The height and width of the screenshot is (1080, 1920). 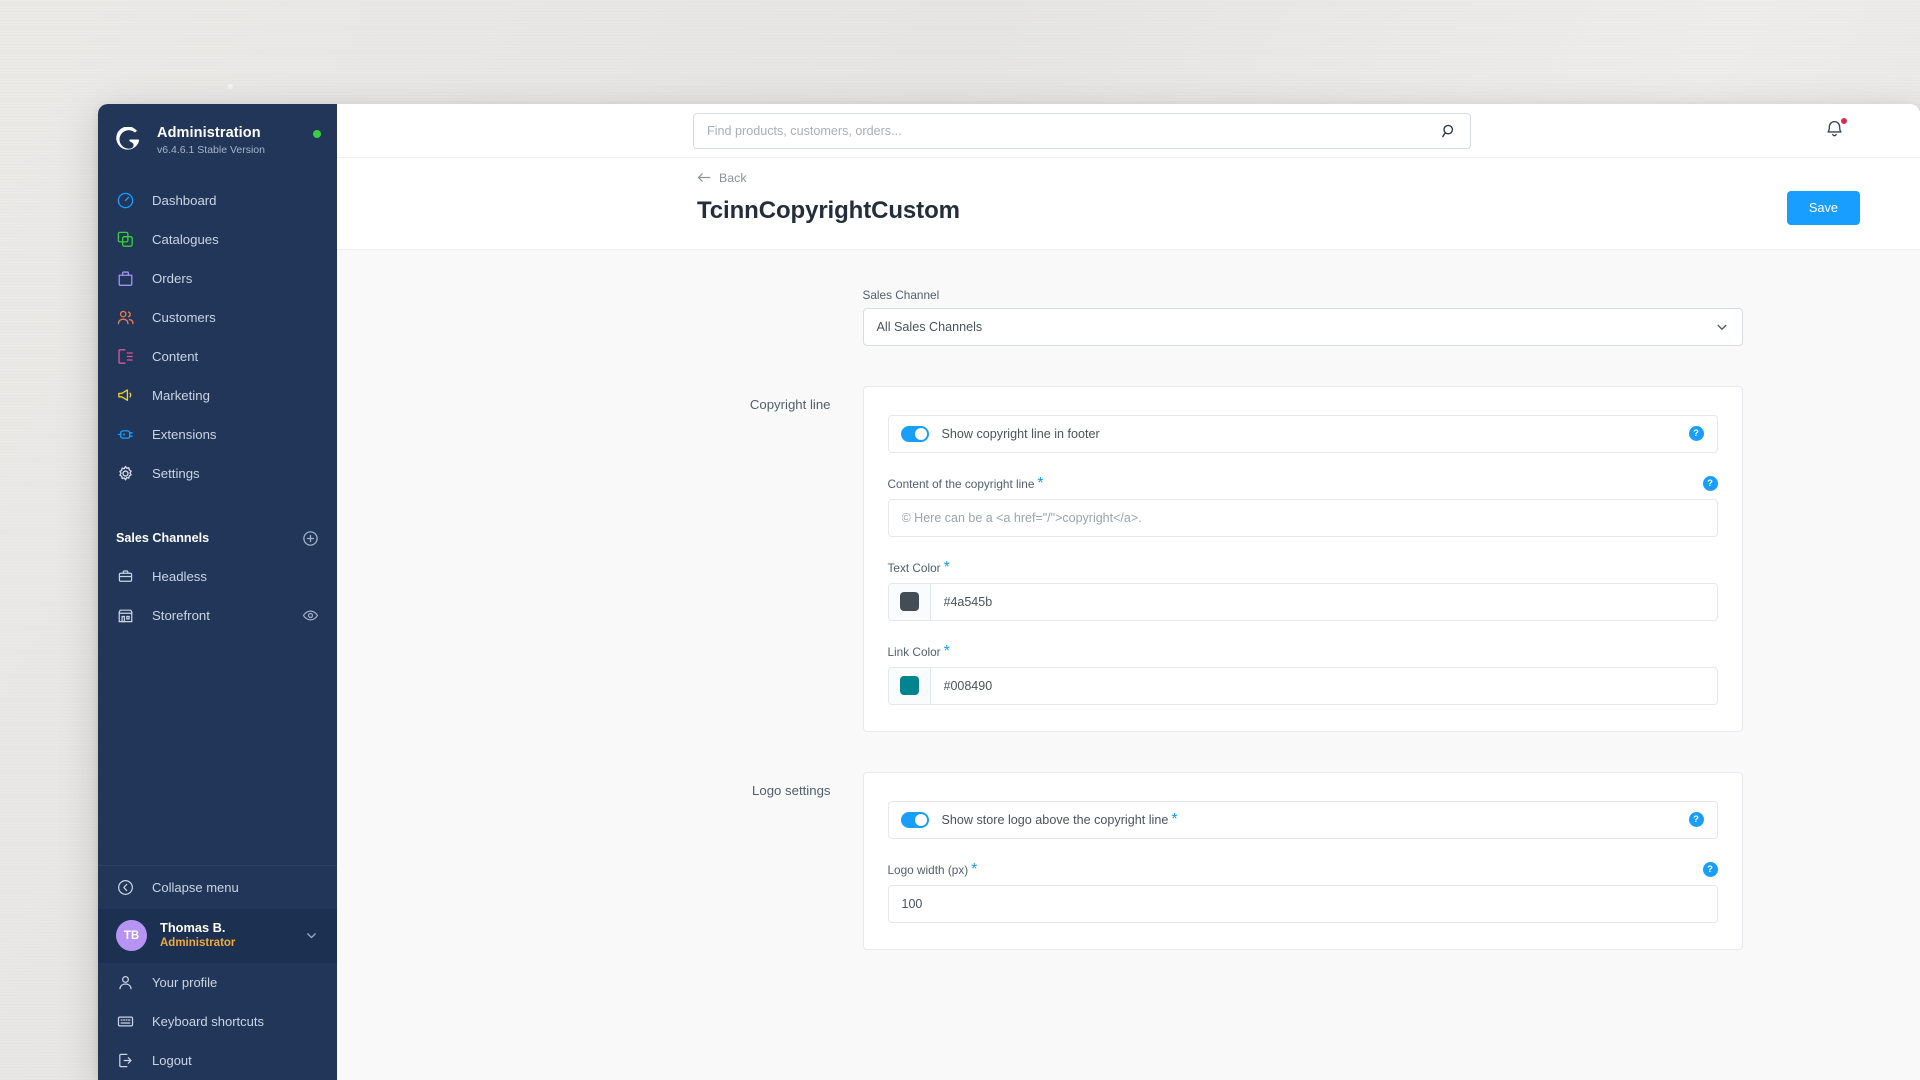 I want to click on text-color-swatch-button, so click(x=909, y=601).